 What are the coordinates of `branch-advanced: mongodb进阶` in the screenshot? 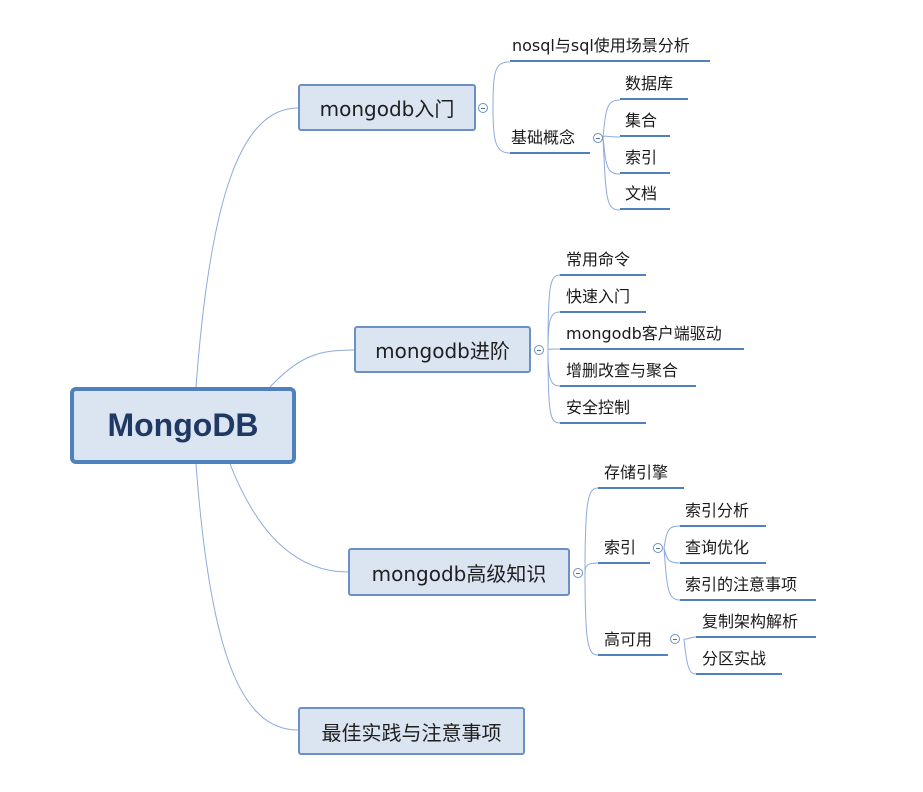 It's located at (442, 349).